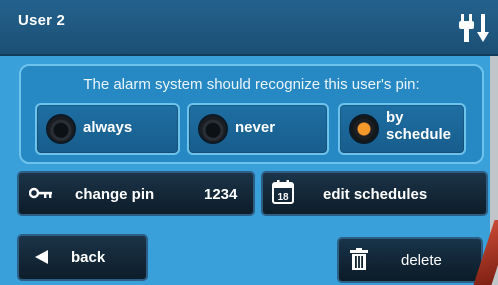  Describe the element at coordinates (40, 193) in the screenshot. I see `key-icon` at that location.